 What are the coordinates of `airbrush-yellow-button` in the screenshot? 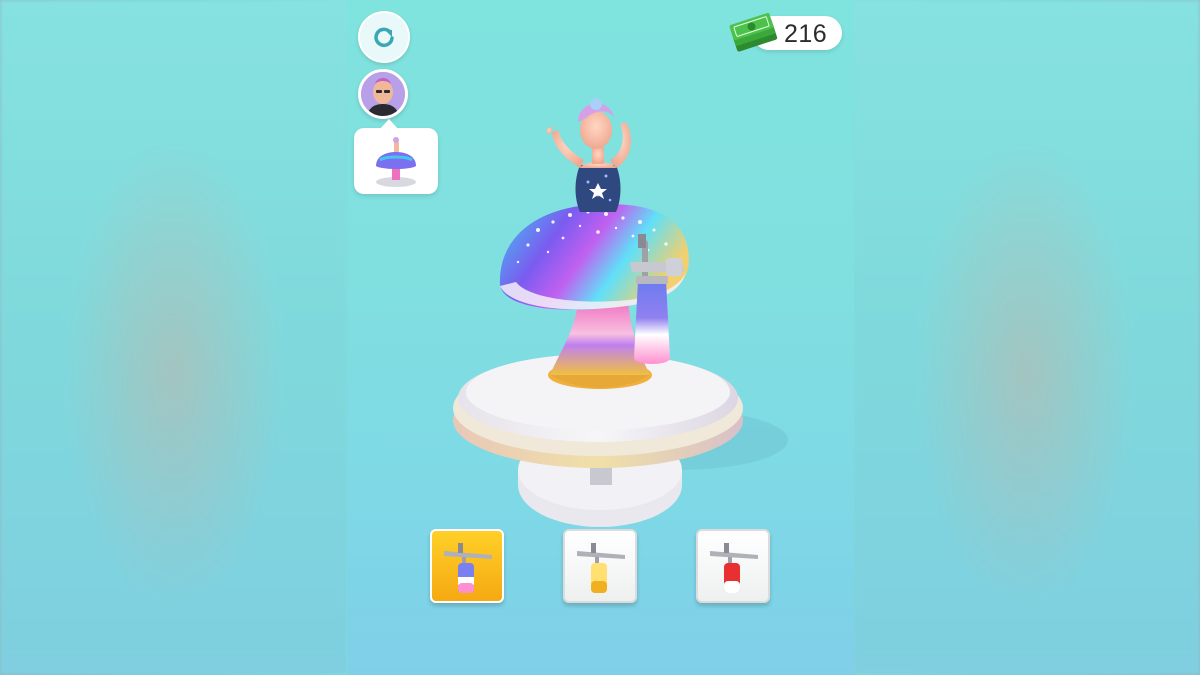 It's located at (600, 566).